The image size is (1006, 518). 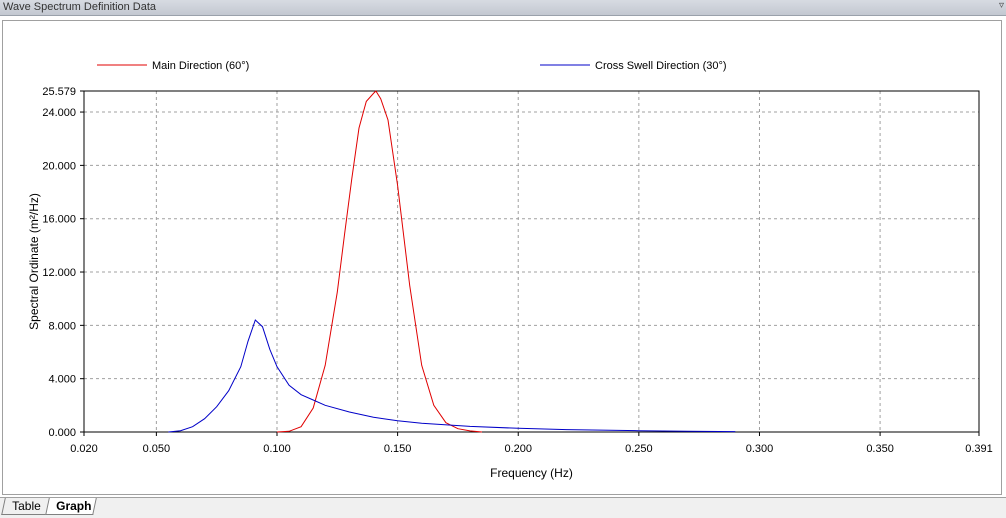 I want to click on tab-graph: Graph, so click(x=71, y=506).